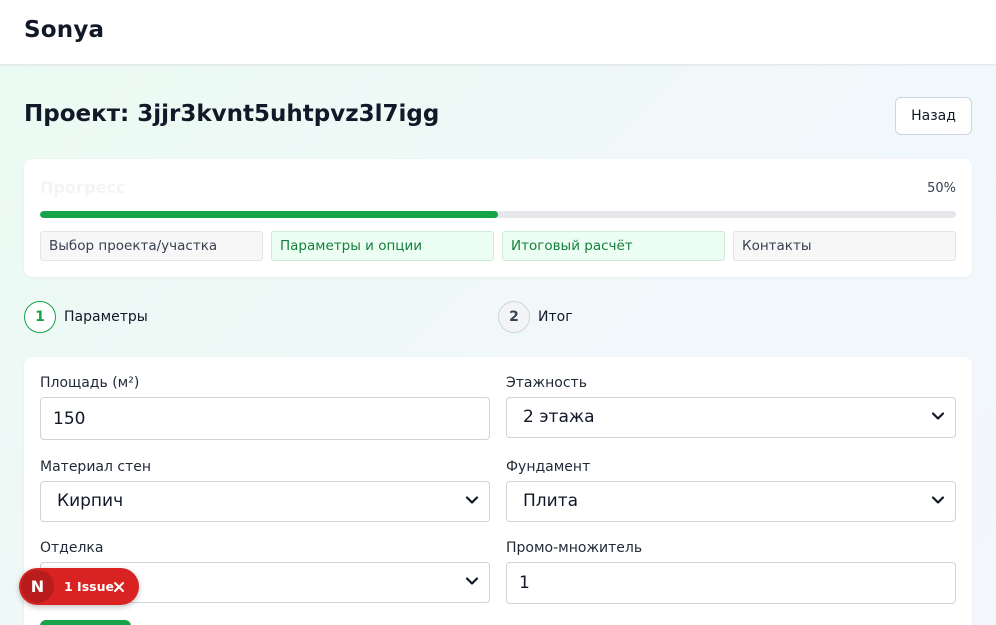 The width and height of the screenshot is (996, 625). What do you see at coordinates (269, 214) in the screenshot?
I see `progress-bar-fill` at bounding box center [269, 214].